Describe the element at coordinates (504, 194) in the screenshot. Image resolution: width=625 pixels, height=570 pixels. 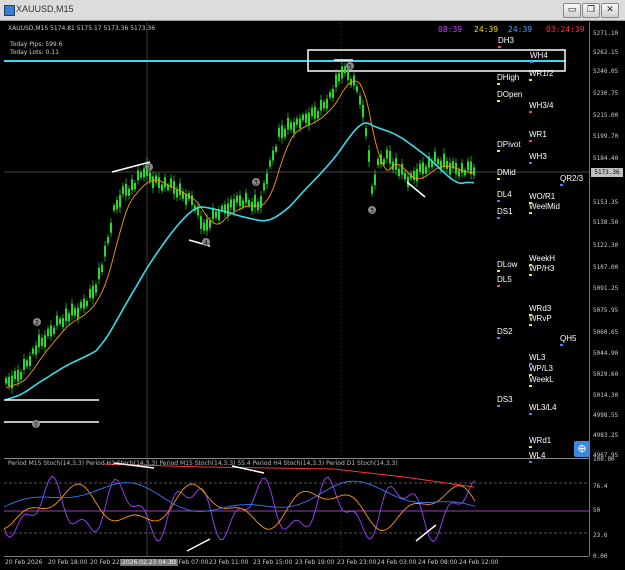
I see `pivot-level-label: DL4` at that location.